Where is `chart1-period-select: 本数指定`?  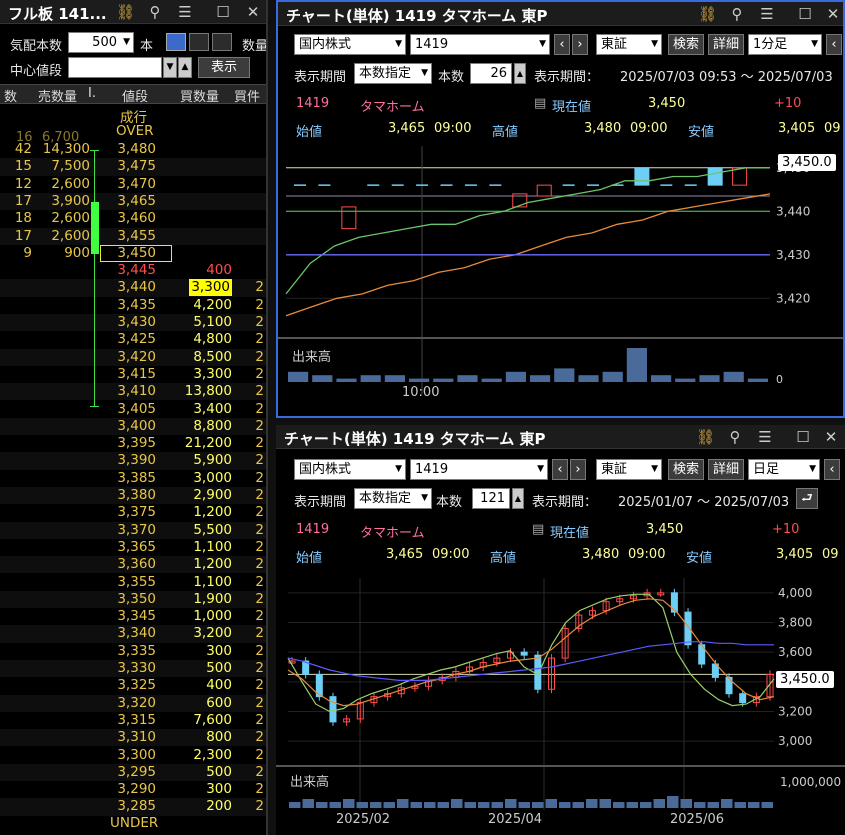 chart1-period-select: 本数指定 is located at coordinates (393, 73).